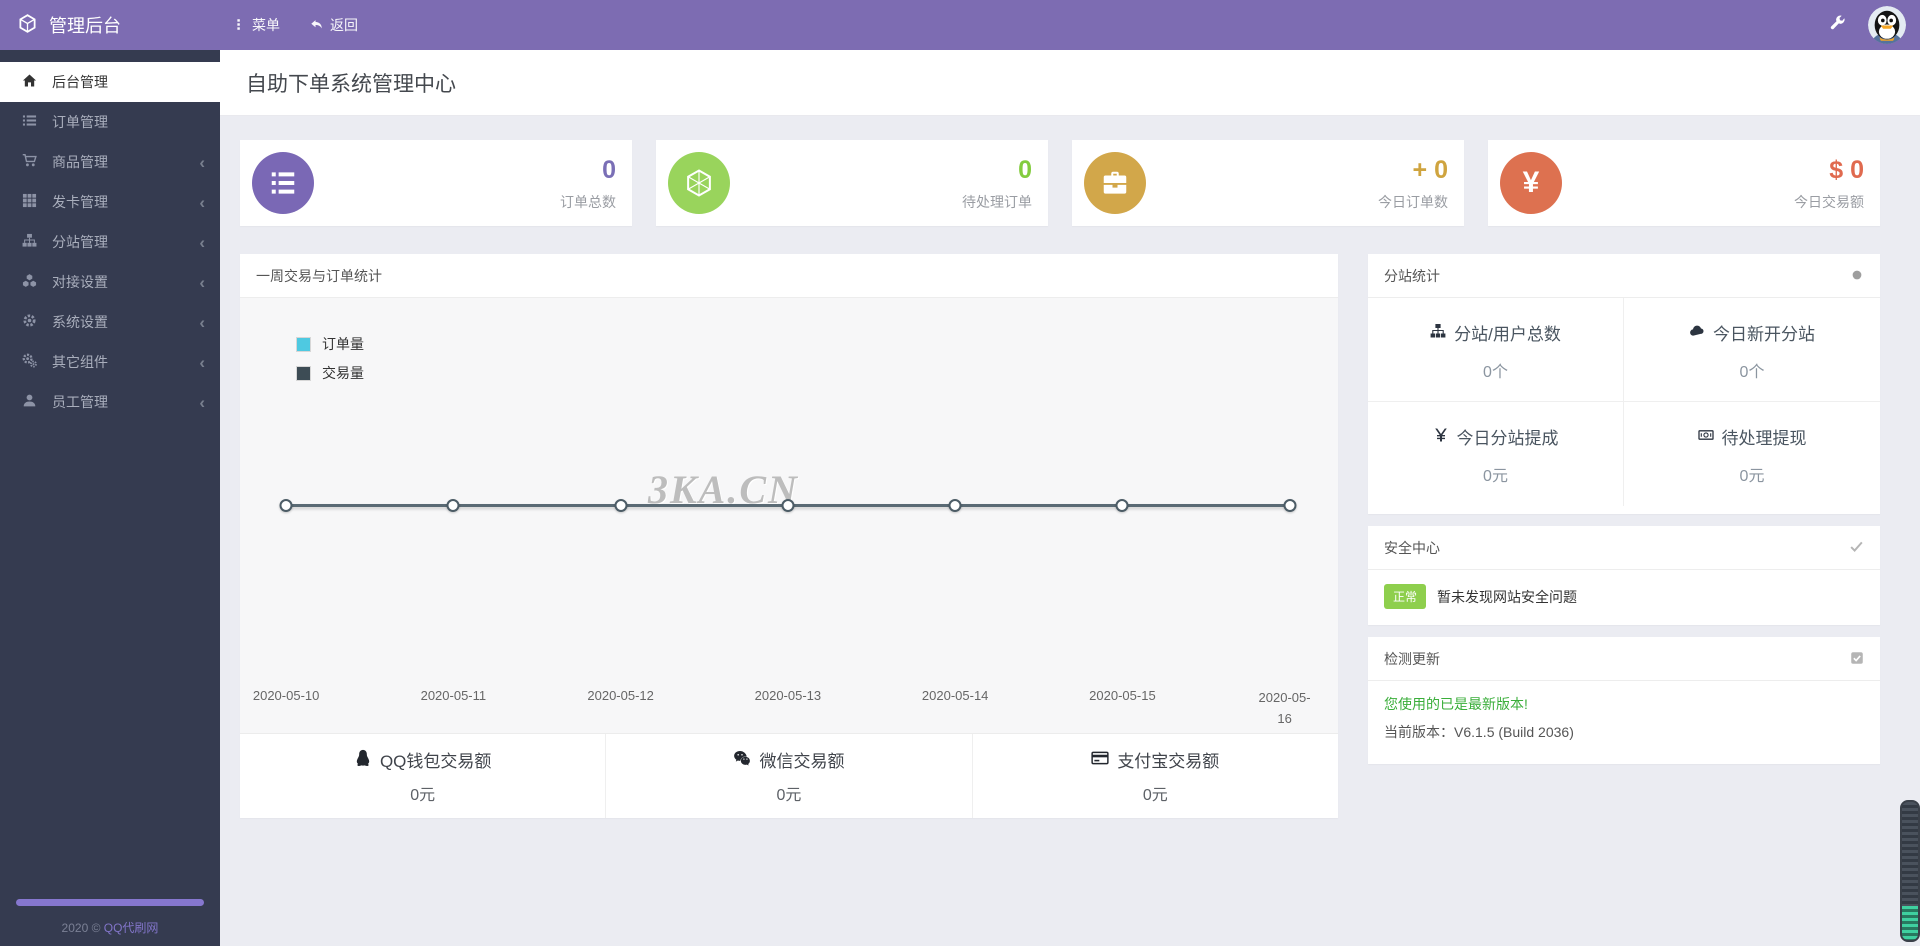 The height and width of the screenshot is (946, 1920). What do you see at coordinates (453, 695) in the screenshot?
I see `x-axis-label: 2020-05-11` at bounding box center [453, 695].